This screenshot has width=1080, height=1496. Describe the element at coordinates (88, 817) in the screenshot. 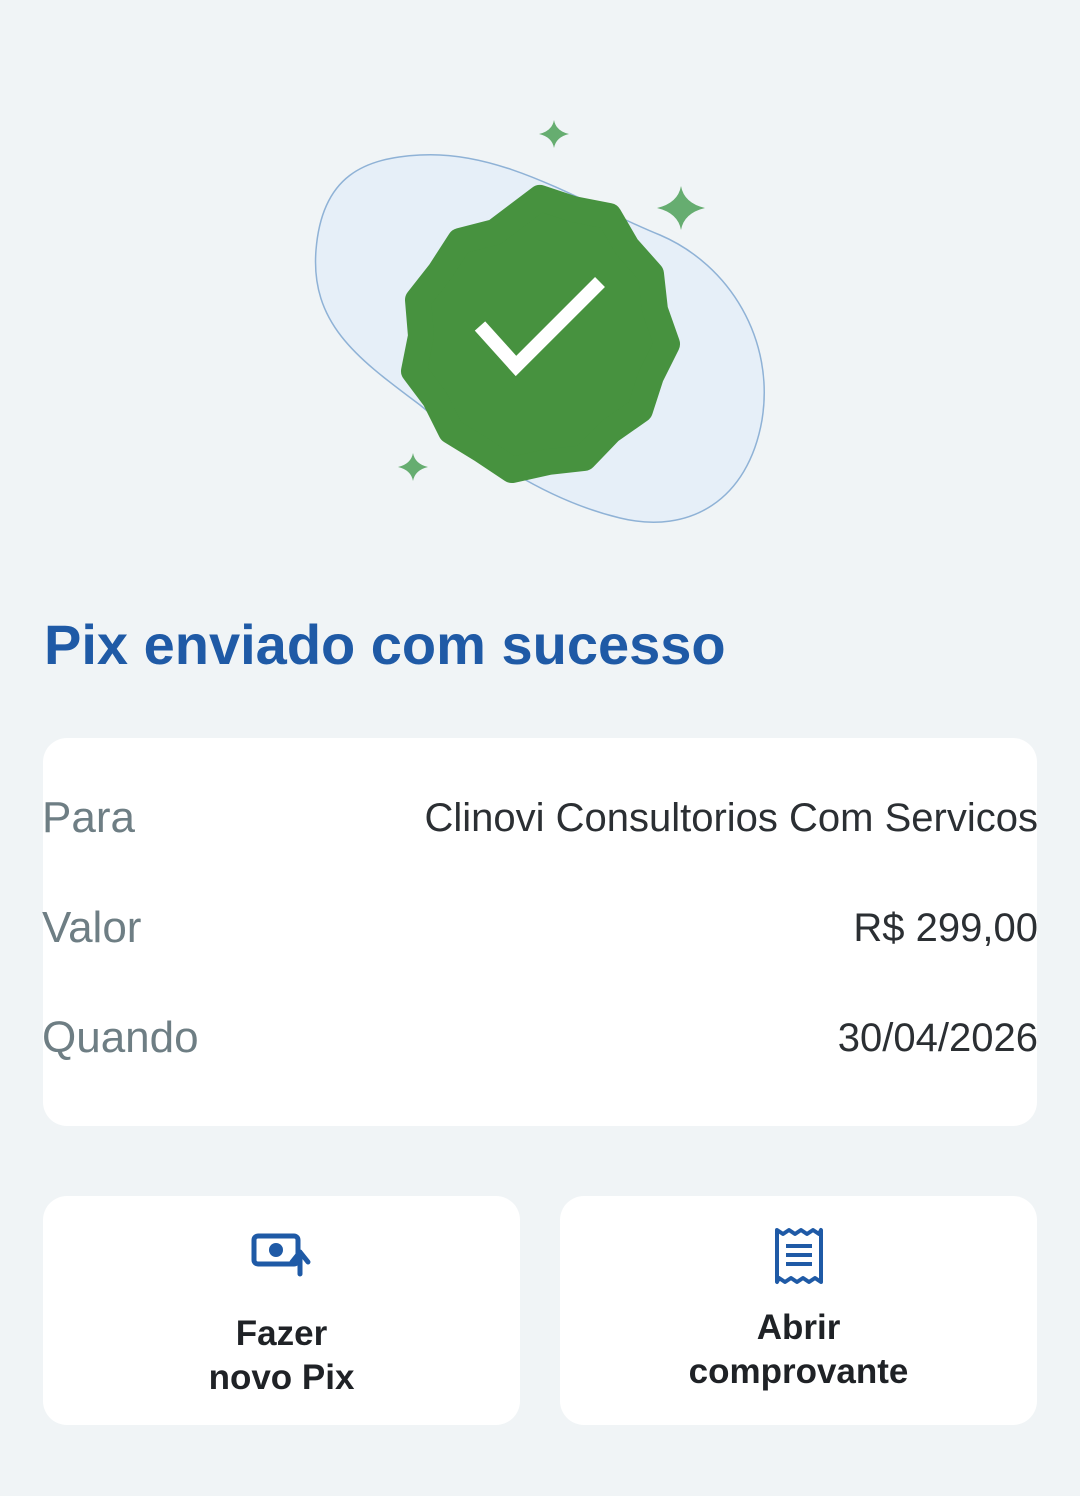

I see `detail-label: Para` at that location.